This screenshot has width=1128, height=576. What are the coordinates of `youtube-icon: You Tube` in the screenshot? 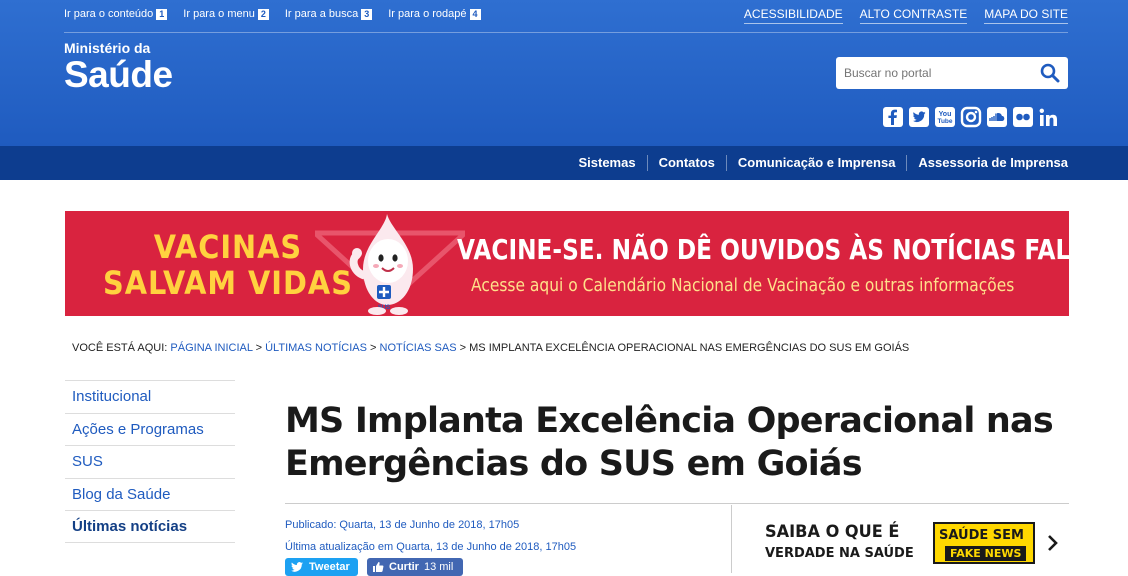 It's located at (945, 117).